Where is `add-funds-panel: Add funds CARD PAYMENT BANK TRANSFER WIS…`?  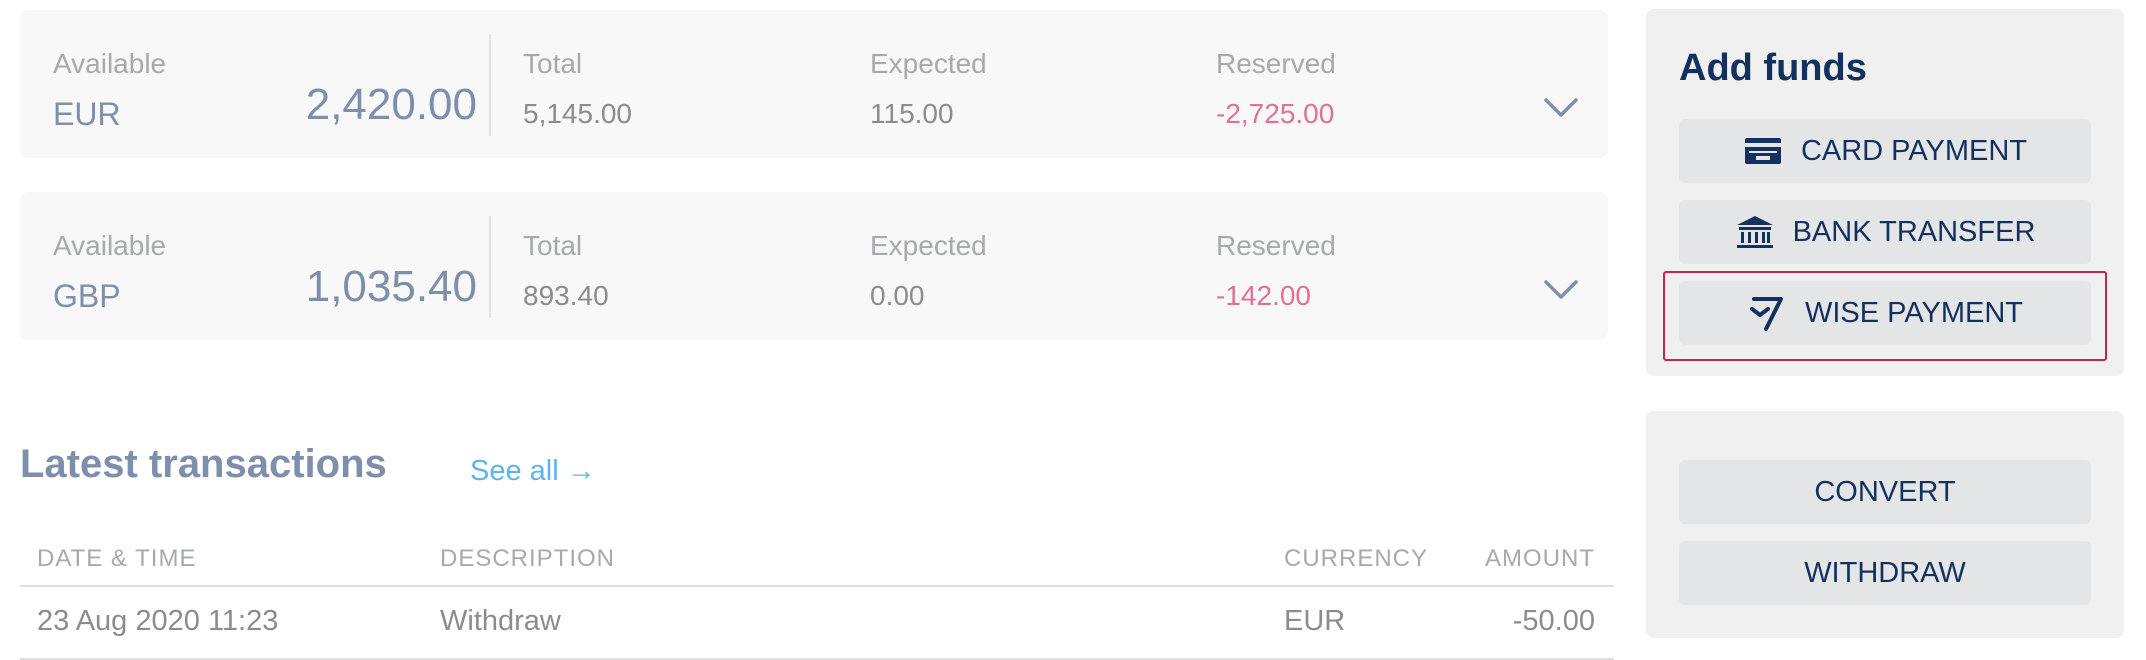 add-funds-panel: Add funds CARD PAYMENT BANK TRANSFER WIS… is located at coordinates (1885, 192).